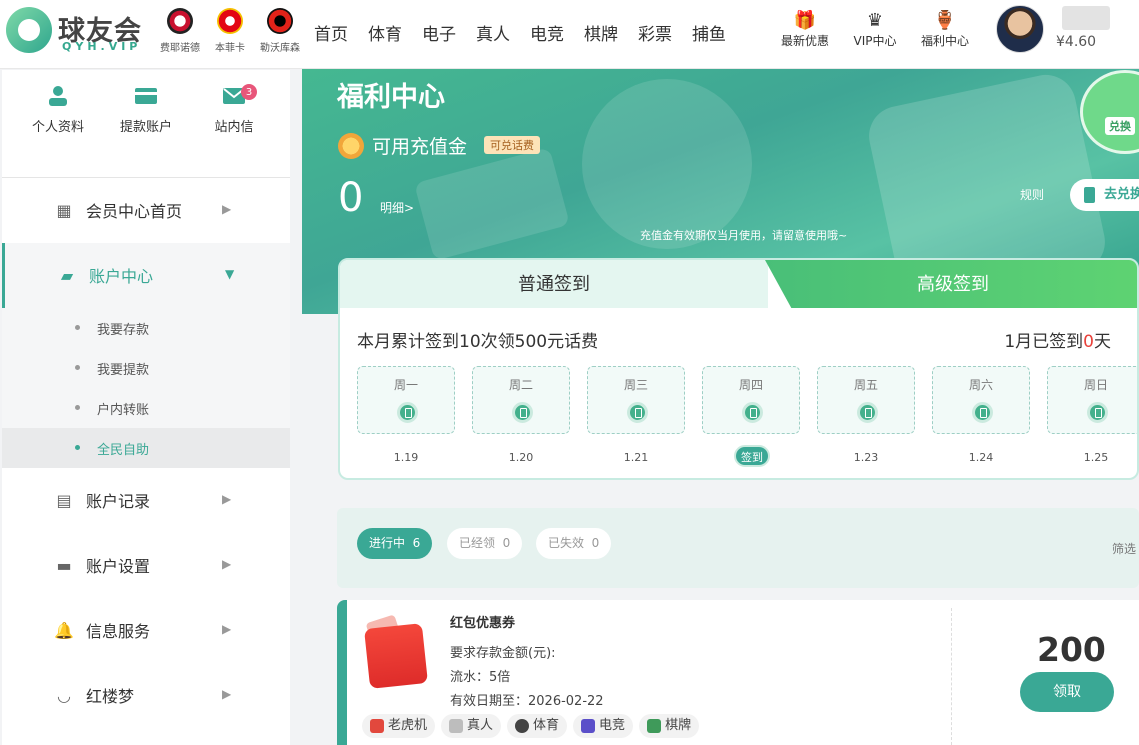 The image size is (1139, 745). What do you see at coordinates (397, 651) in the screenshot?
I see `red-envelope-icon` at bounding box center [397, 651].